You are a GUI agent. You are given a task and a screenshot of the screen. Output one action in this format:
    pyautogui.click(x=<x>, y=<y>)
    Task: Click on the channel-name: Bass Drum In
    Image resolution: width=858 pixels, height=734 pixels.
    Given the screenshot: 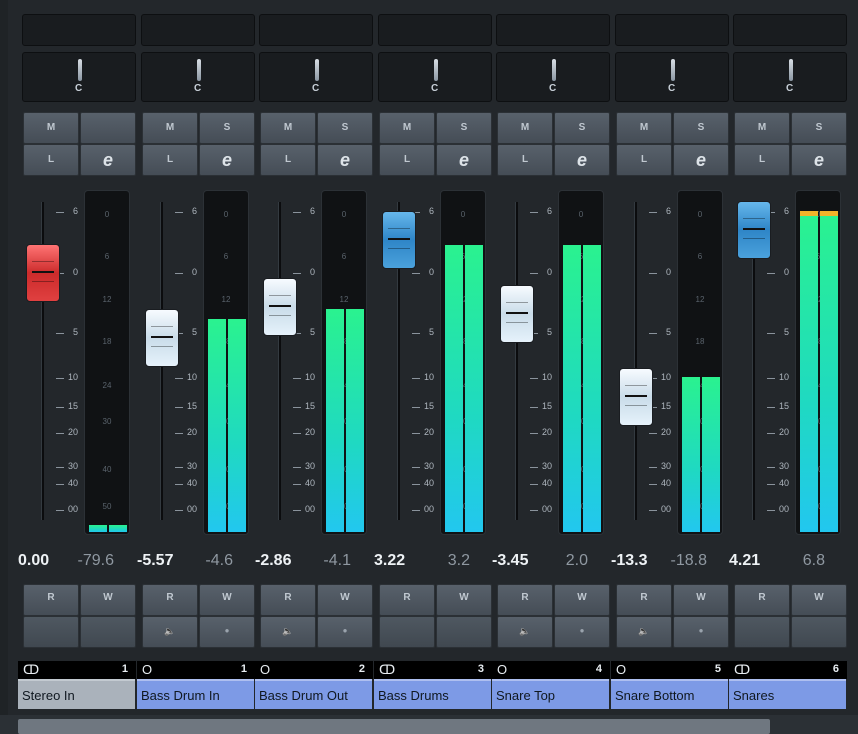 What is the action you would take?
    pyautogui.click(x=195, y=694)
    